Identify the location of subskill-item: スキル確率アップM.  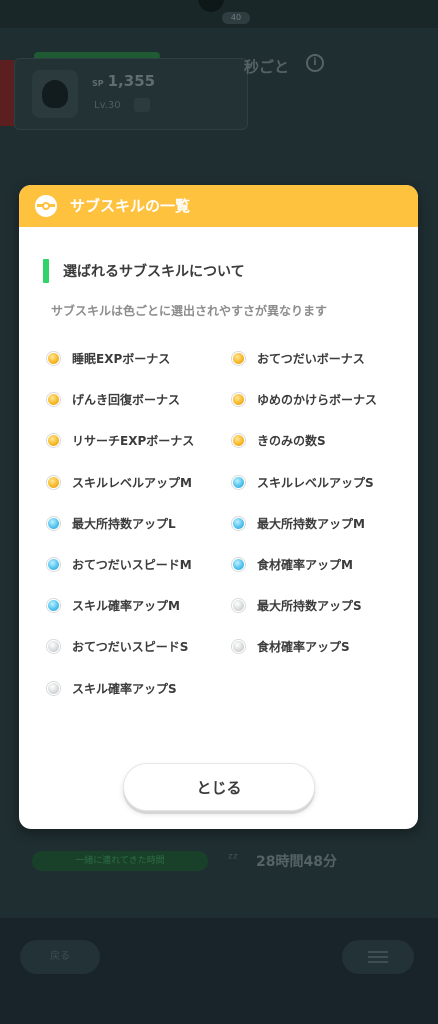
(113, 605).